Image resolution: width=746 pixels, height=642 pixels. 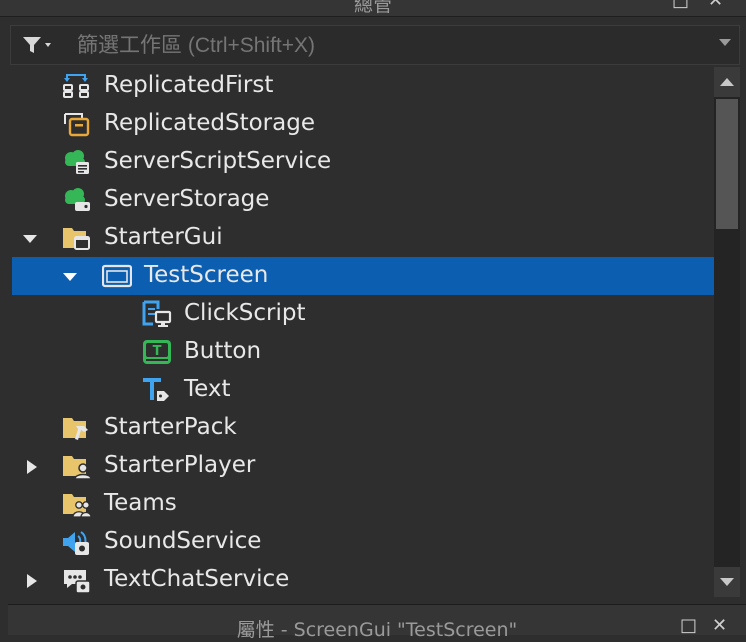 What do you see at coordinates (363, 124) in the screenshot?
I see `tree-item: ReplicatedStorage` at bounding box center [363, 124].